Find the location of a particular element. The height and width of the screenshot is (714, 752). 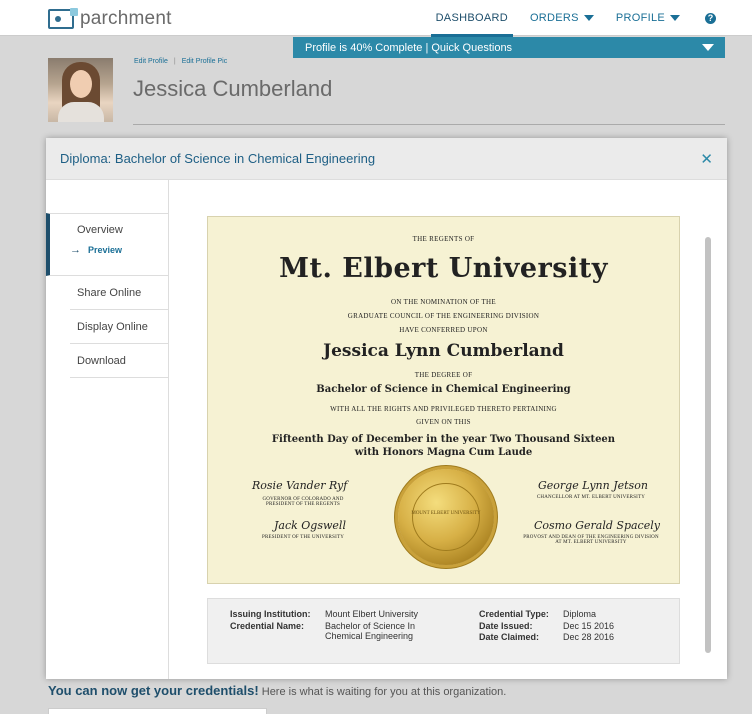

arrow-right-icon: → is located at coordinates (75, 250).